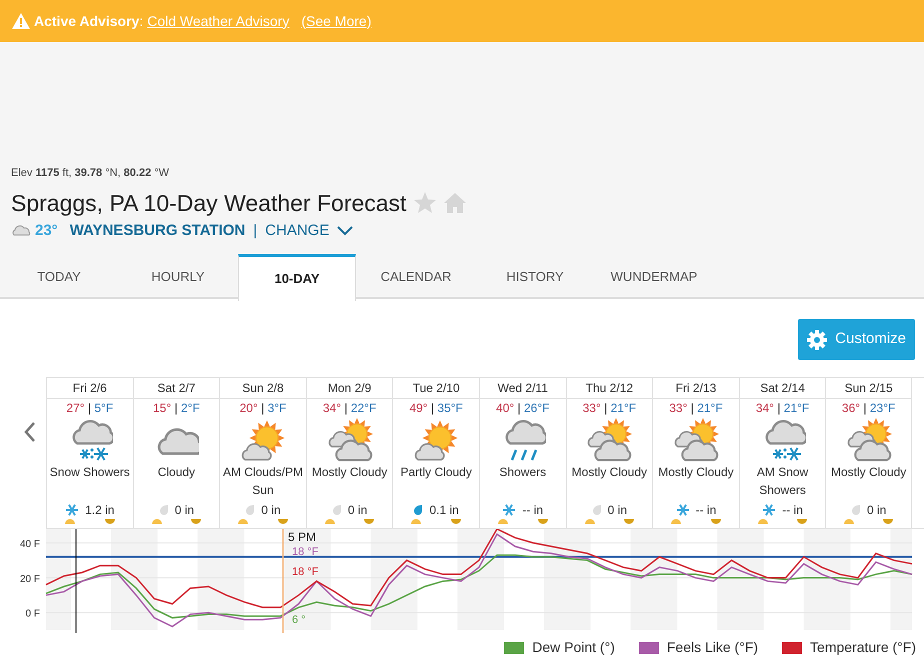  Describe the element at coordinates (190, 408) in the screenshot. I see `low-temperature: 2°F` at that location.